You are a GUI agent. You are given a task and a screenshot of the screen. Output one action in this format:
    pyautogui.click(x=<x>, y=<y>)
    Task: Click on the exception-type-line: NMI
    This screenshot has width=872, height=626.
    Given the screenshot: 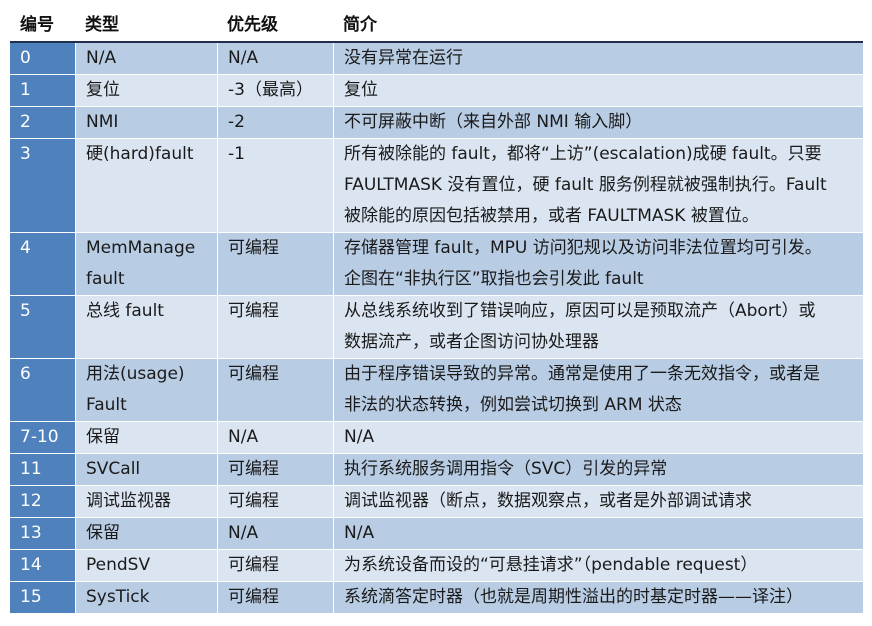 What is the action you would take?
    pyautogui.click(x=102, y=122)
    